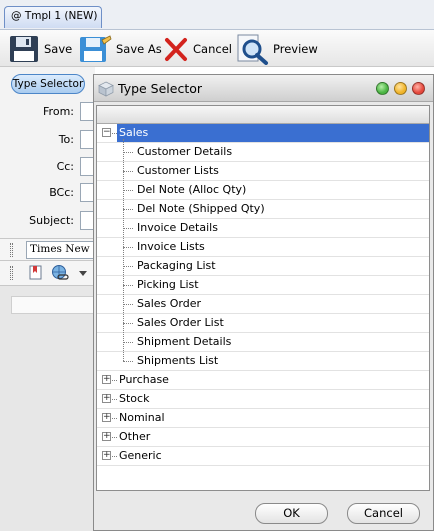 Image resolution: width=434 pixels, height=531 pixels. What do you see at coordinates (60, 250) in the screenshot?
I see `font-name-select: Times New Roman` at bounding box center [60, 250].